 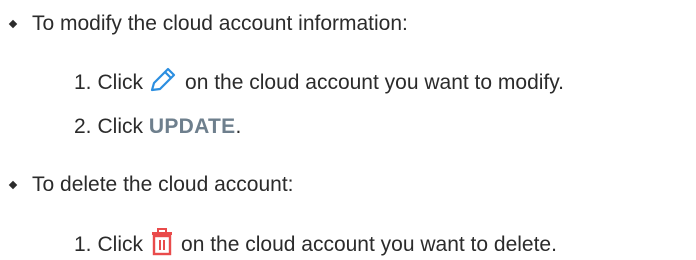 What do you see at coordinates (163, 184) in the screenshot?
I see `bullet-text: To delete the cloud account:` at bounding box center [163, 184].